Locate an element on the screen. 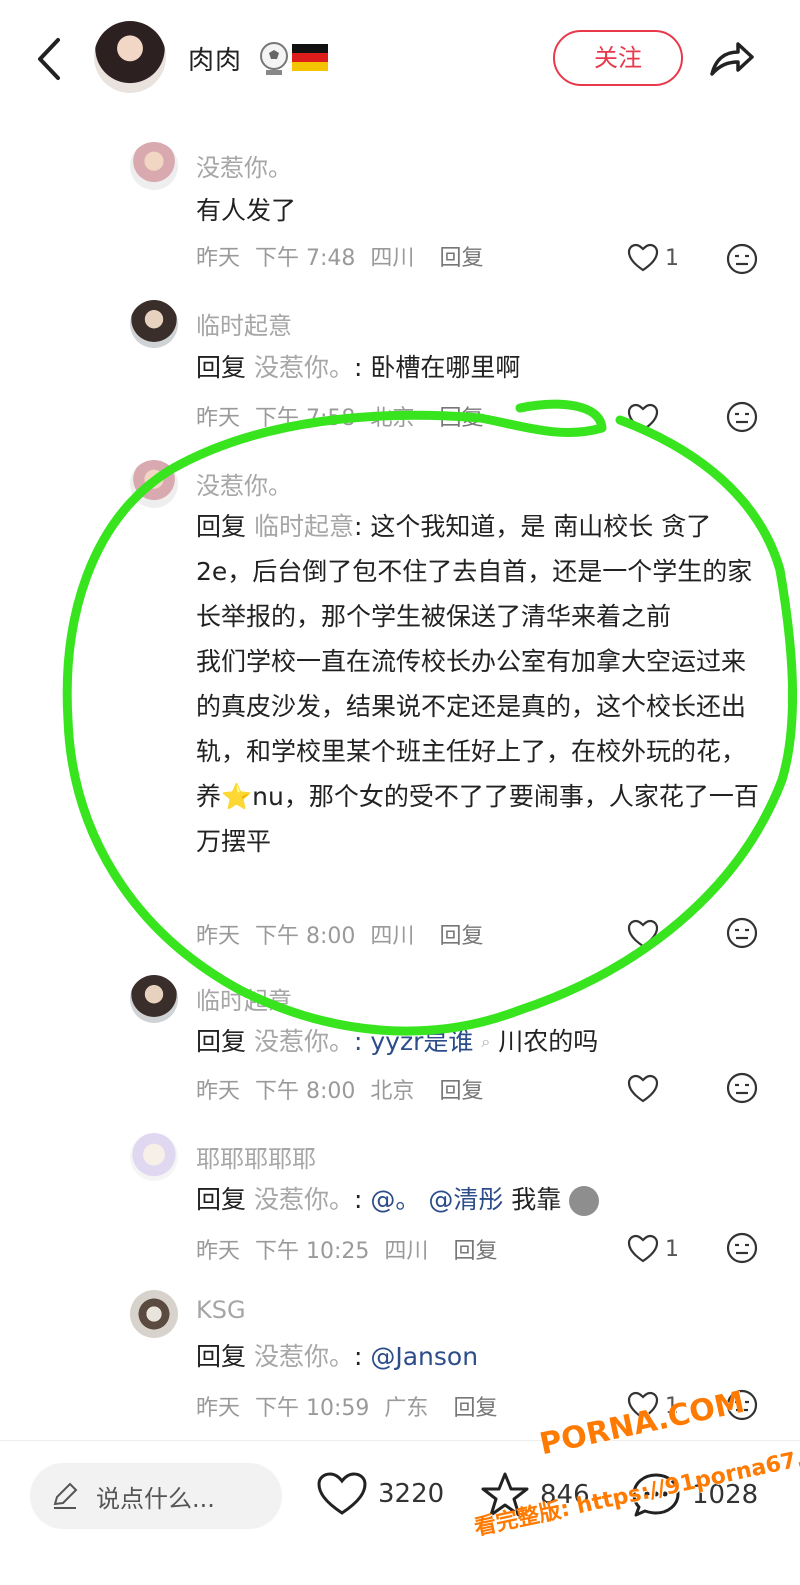 The width and height of the screenshot is (800, 1585). comment-text: 有人发了 is located at coordinates (481, 210).